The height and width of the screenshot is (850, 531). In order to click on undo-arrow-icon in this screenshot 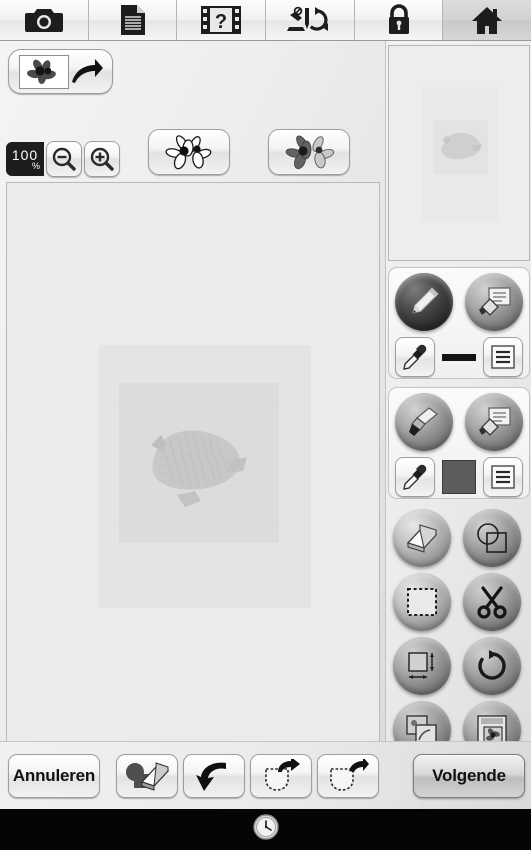, I will do `click(211, 776)`.